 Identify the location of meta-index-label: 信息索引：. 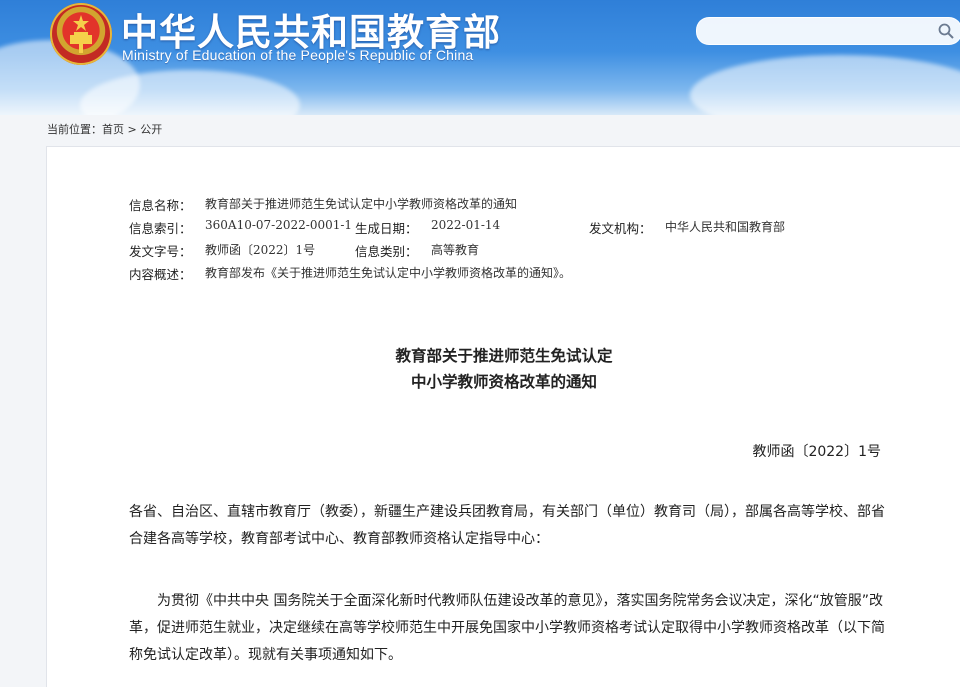
(160, 228).